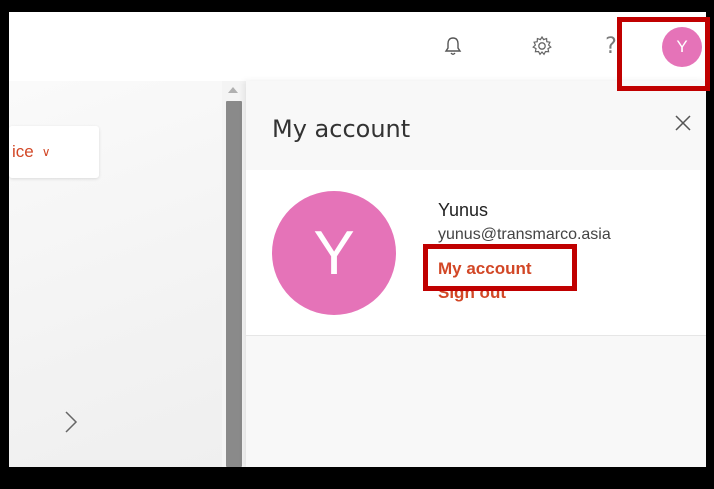 Image resolution: width=714 pixels, height=489 pixels. I want to click on panel-title: My account, so click(341, 129).